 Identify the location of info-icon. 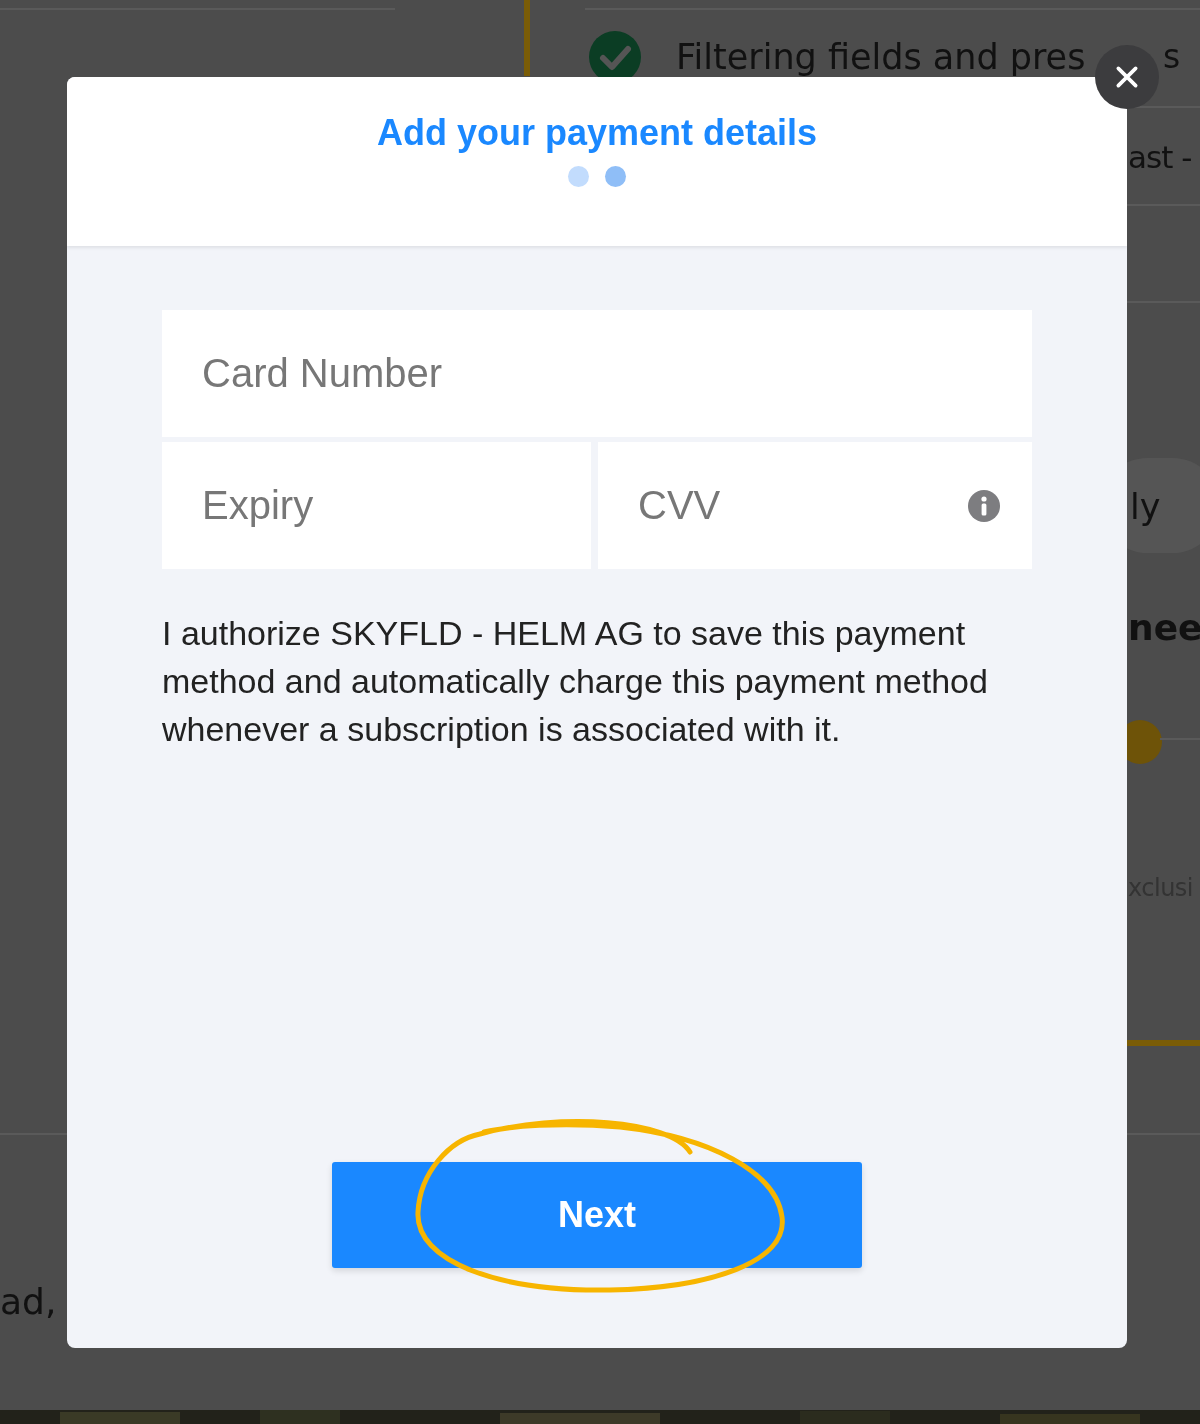
(984, 506).